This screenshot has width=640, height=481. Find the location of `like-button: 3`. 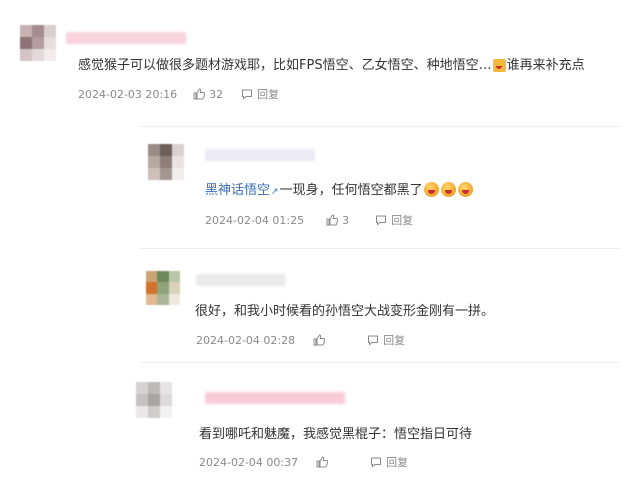

like-button: 3 is located at coordinates (337, 220).